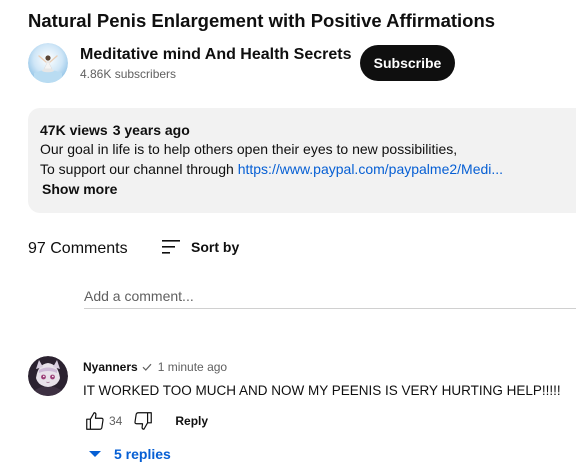 The height and width of the screenshot is (476, 576). What do you see at coordinates (128, 74) in the screenshot?
I see `subscriber-count: 4.86K subscribers` at bounding box center [128, 74].